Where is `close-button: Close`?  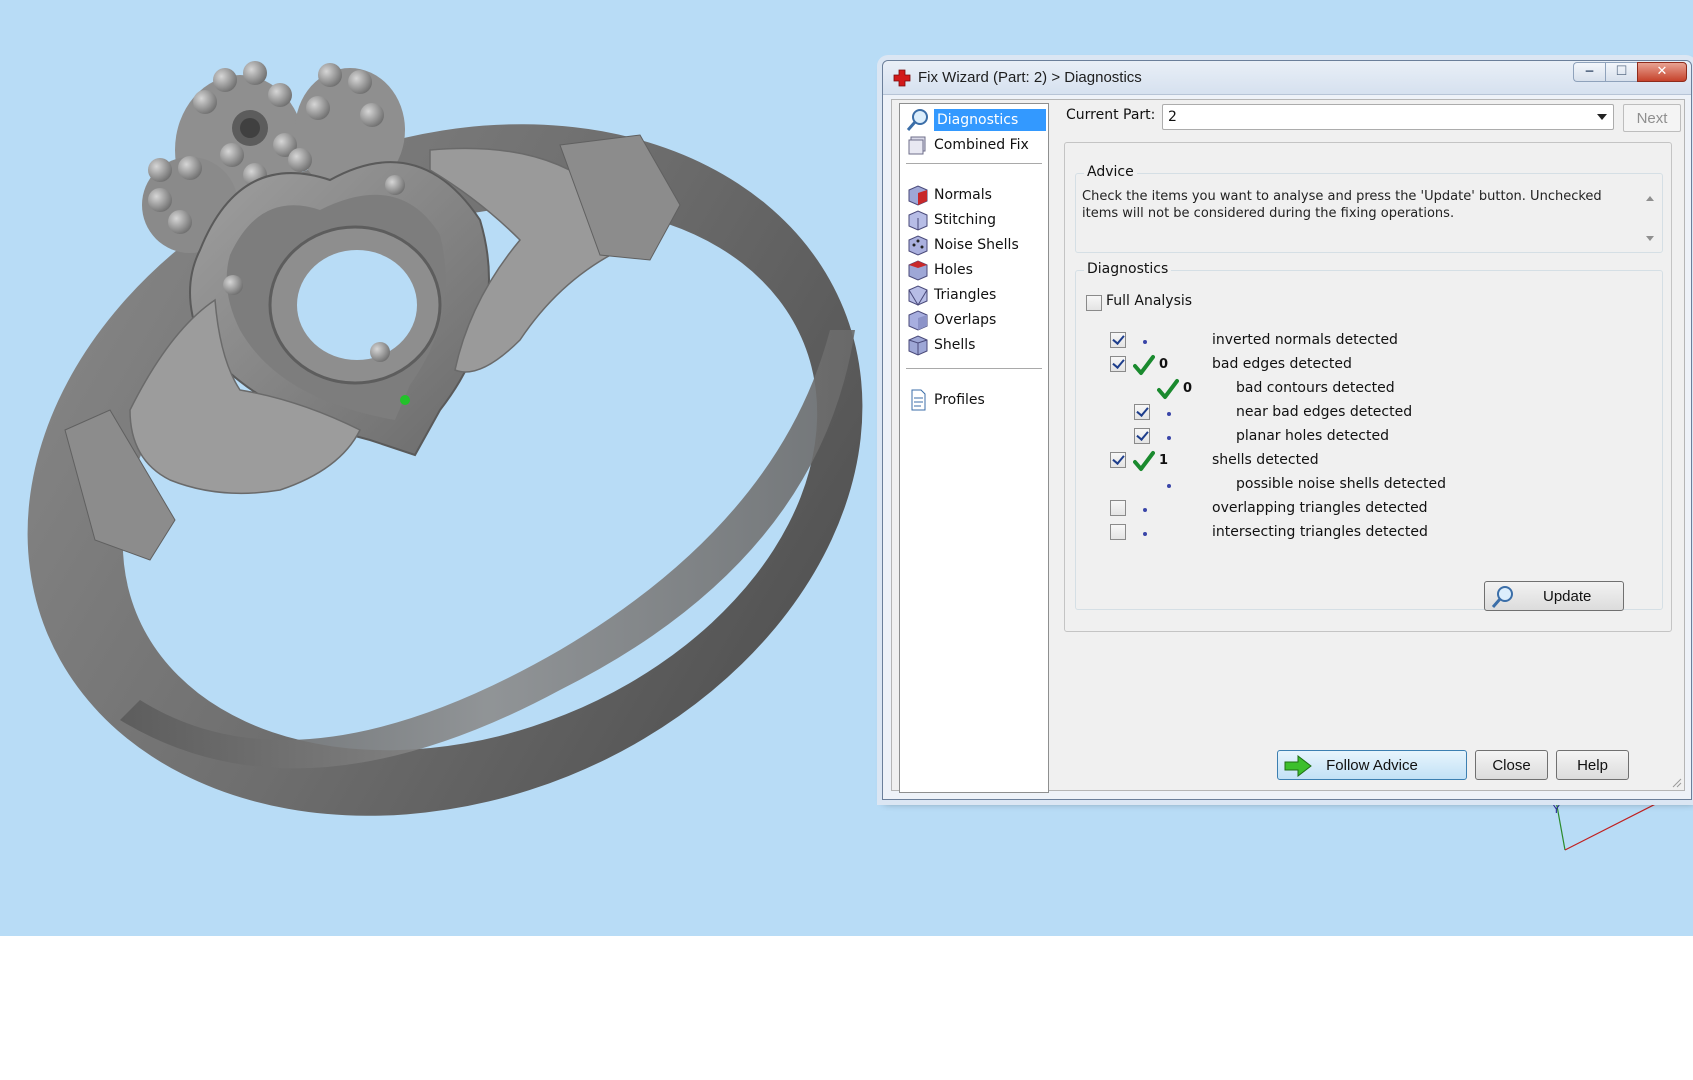 close-button: Close is located at coordinates (1511, 765).